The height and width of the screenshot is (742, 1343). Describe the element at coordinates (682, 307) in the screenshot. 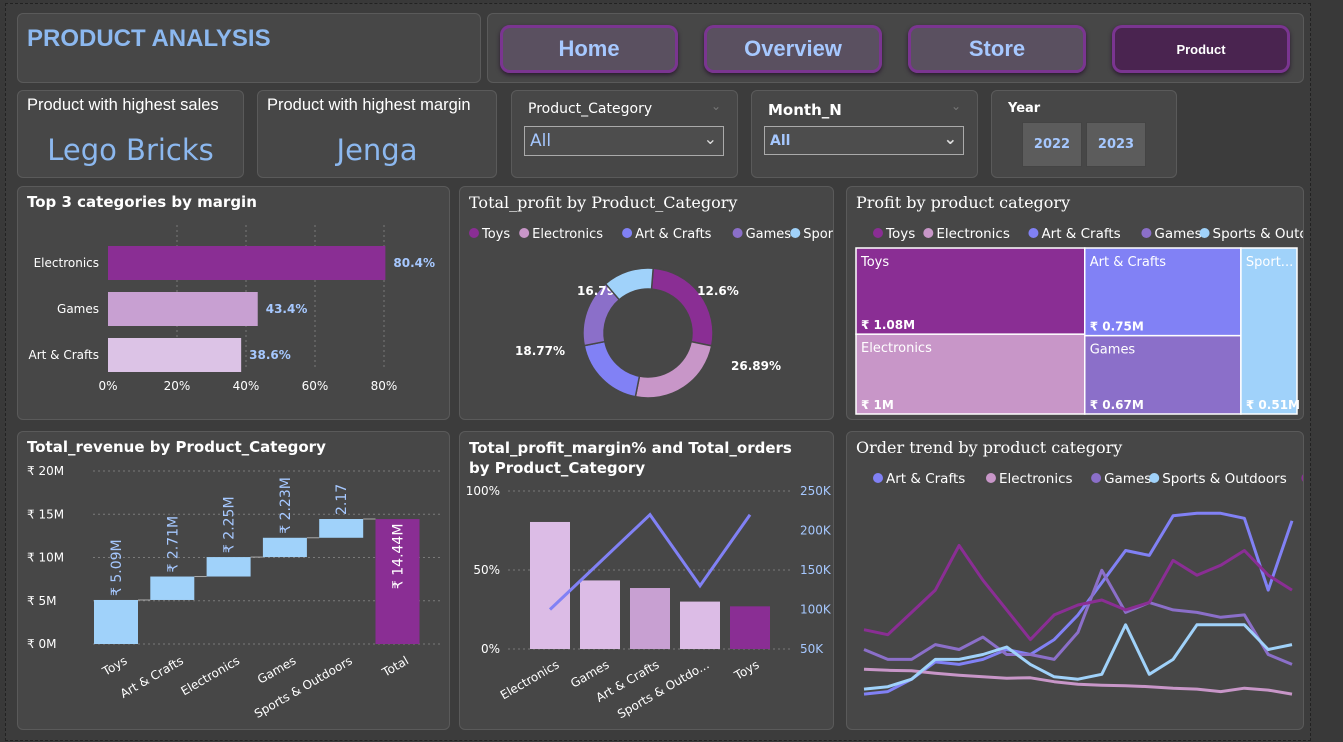

I see `donut-slice` at that location.